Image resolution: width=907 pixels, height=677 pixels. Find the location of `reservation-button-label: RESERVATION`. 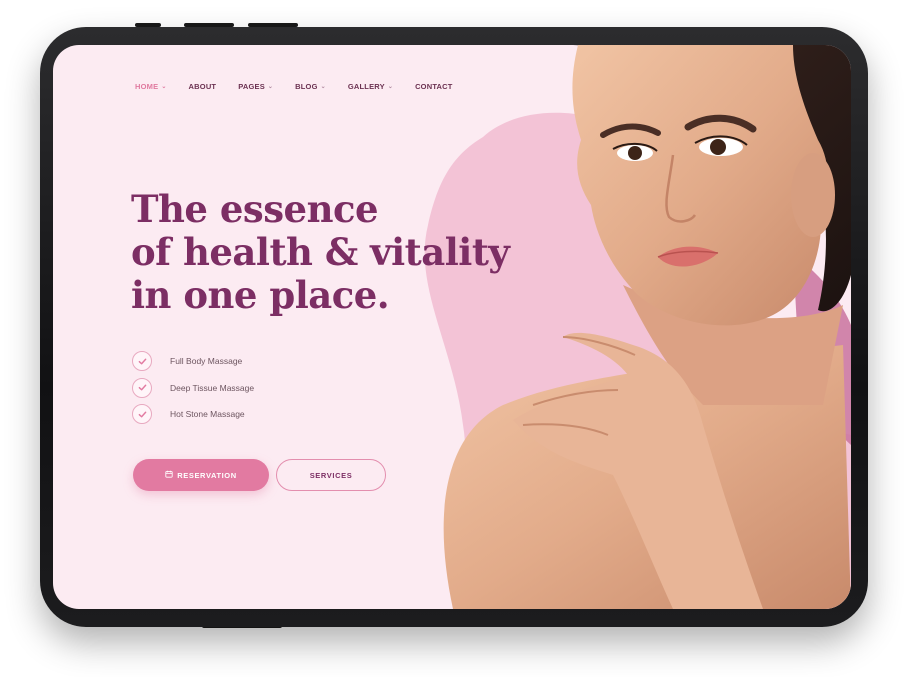

reservation-button-label: RESERVATION is located at coordinates (207, 475).